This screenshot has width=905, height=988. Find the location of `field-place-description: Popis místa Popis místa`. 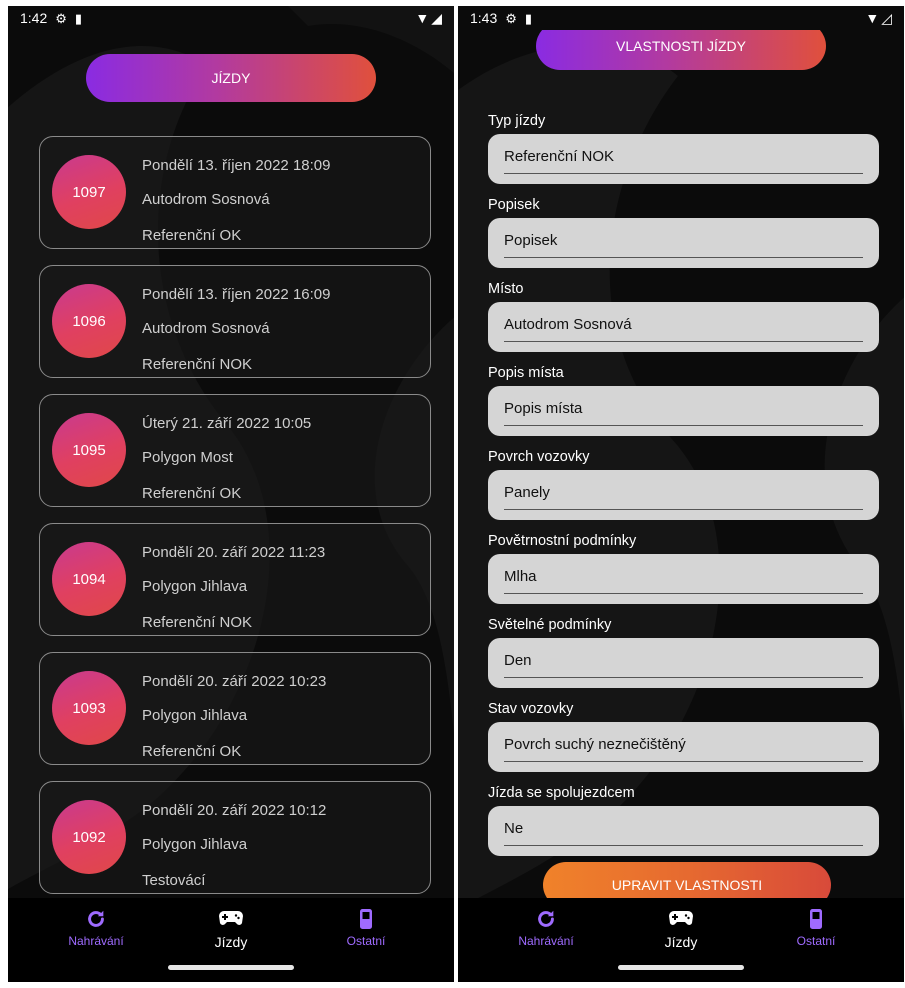

field-place-description: Popis místa Popis místa is located at coordinates (683, 399).